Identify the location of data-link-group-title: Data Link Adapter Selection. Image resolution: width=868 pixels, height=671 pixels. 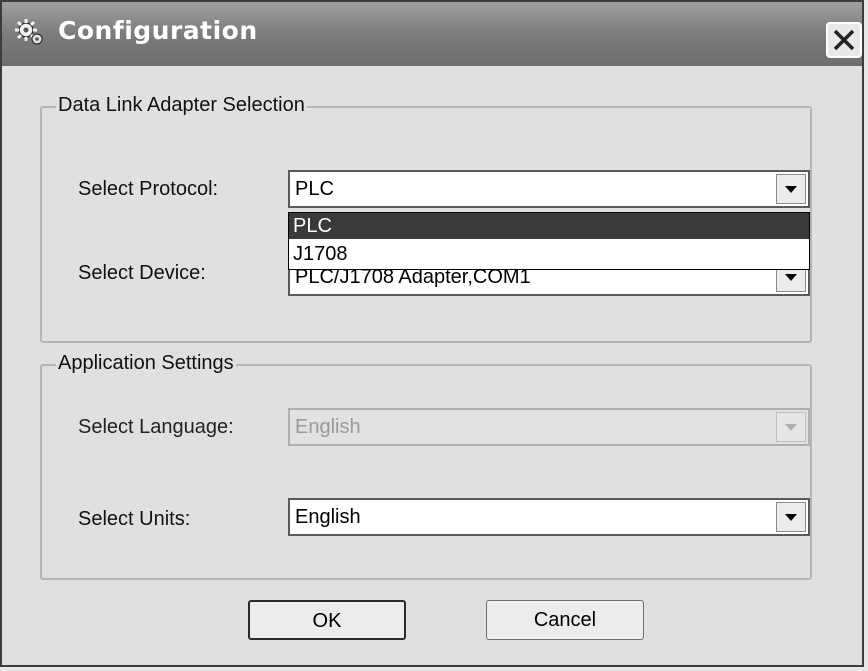
(181, 105).